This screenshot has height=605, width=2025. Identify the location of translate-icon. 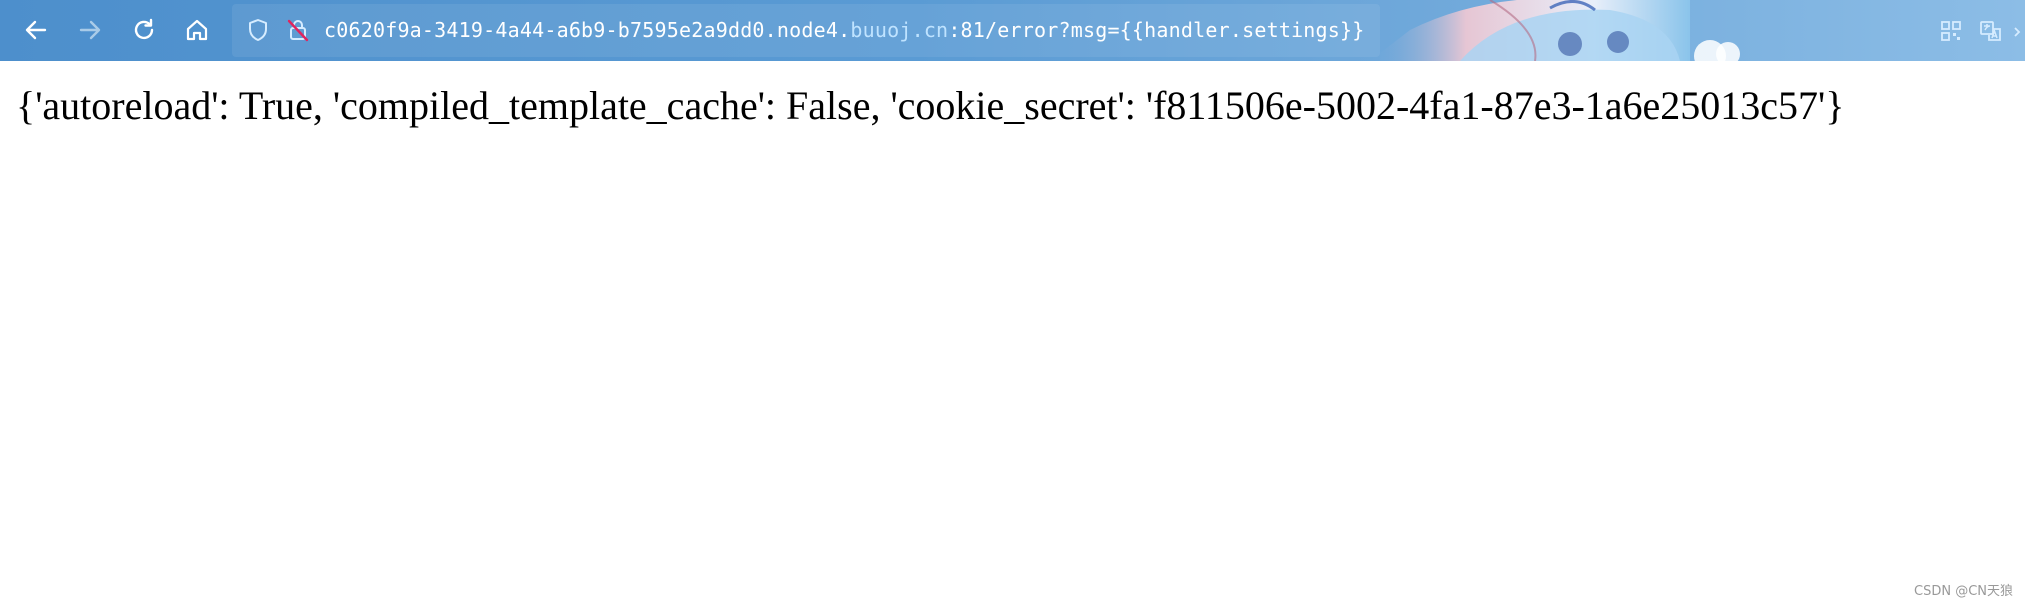
(1990, 31).